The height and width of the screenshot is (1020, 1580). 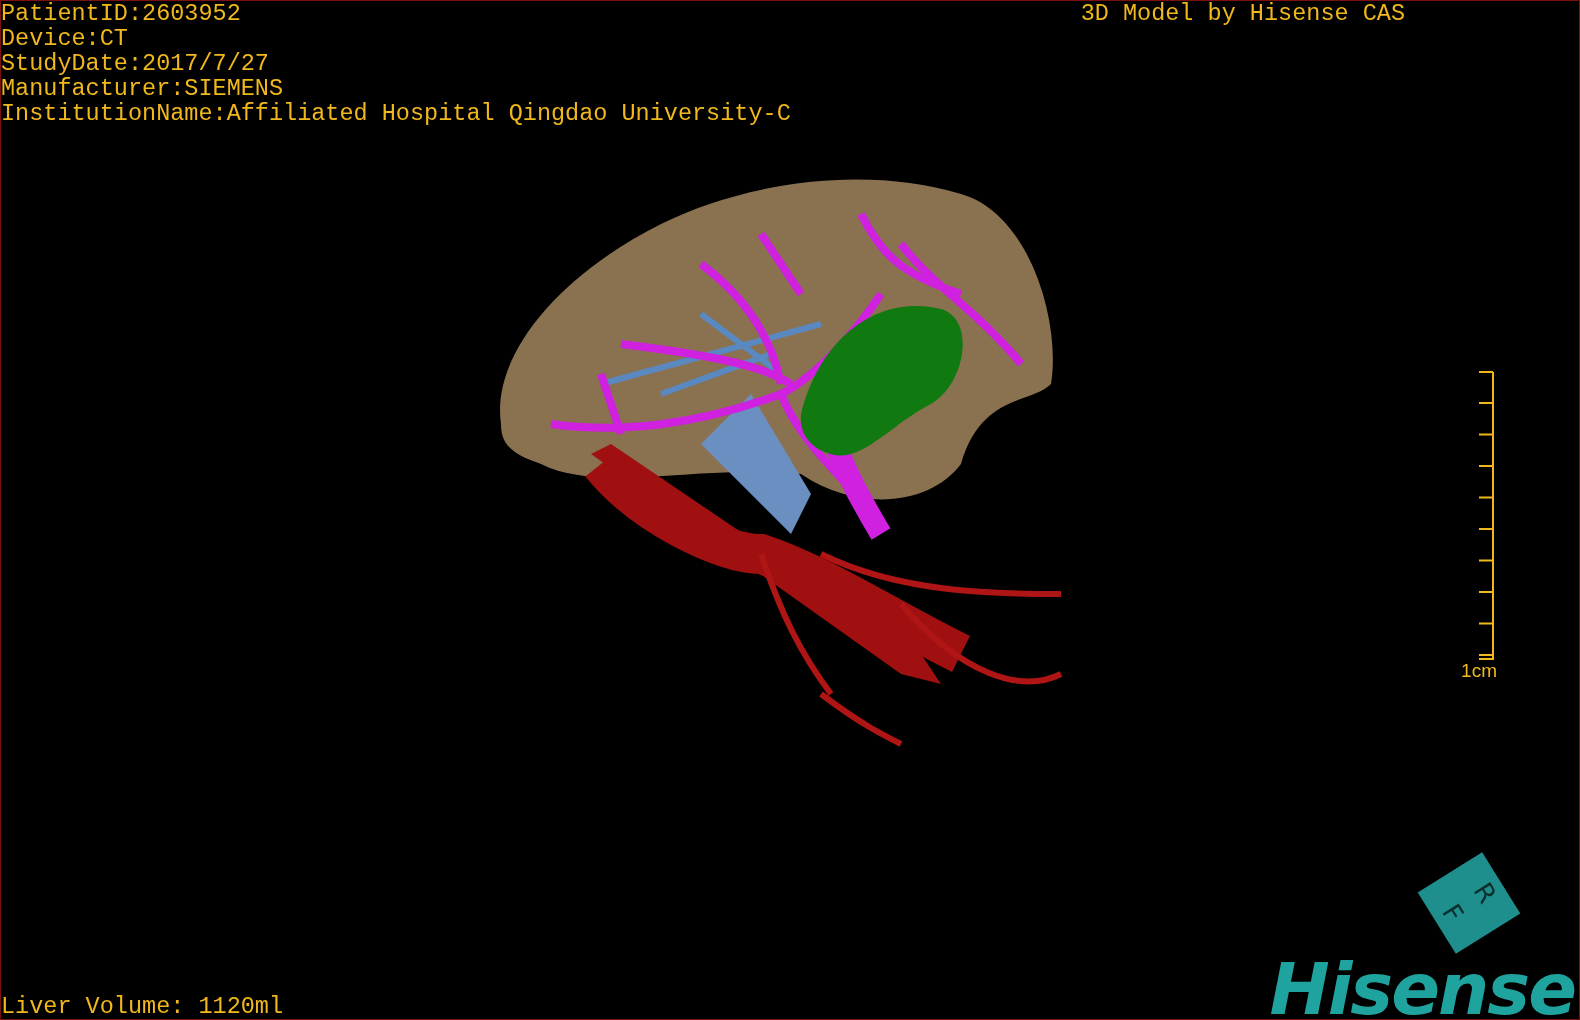 What do you see at coordinates (1422, 986) in the screenshot?
I see `brand-logo: Hisense` at bounding box center [1422, 986].